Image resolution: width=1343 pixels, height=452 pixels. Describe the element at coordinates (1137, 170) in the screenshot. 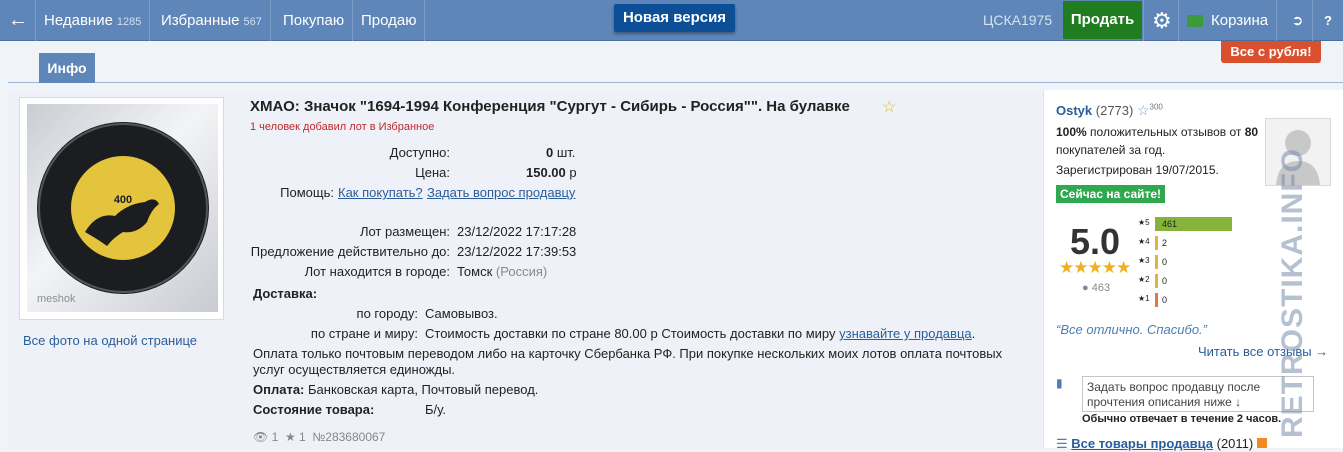

I see `registered-date: Зарегистрирован 19/07/2015.` at that location.